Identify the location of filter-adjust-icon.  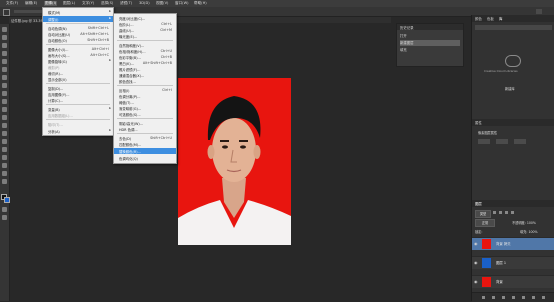
(500, 212).